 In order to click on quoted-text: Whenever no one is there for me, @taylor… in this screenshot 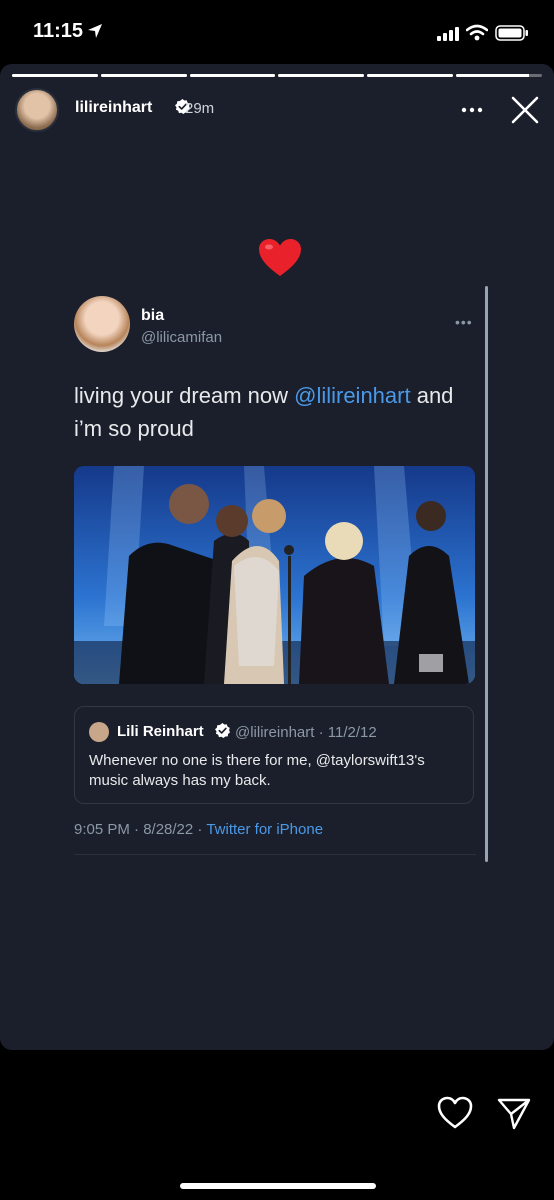, I will do `click(257, 770)`.